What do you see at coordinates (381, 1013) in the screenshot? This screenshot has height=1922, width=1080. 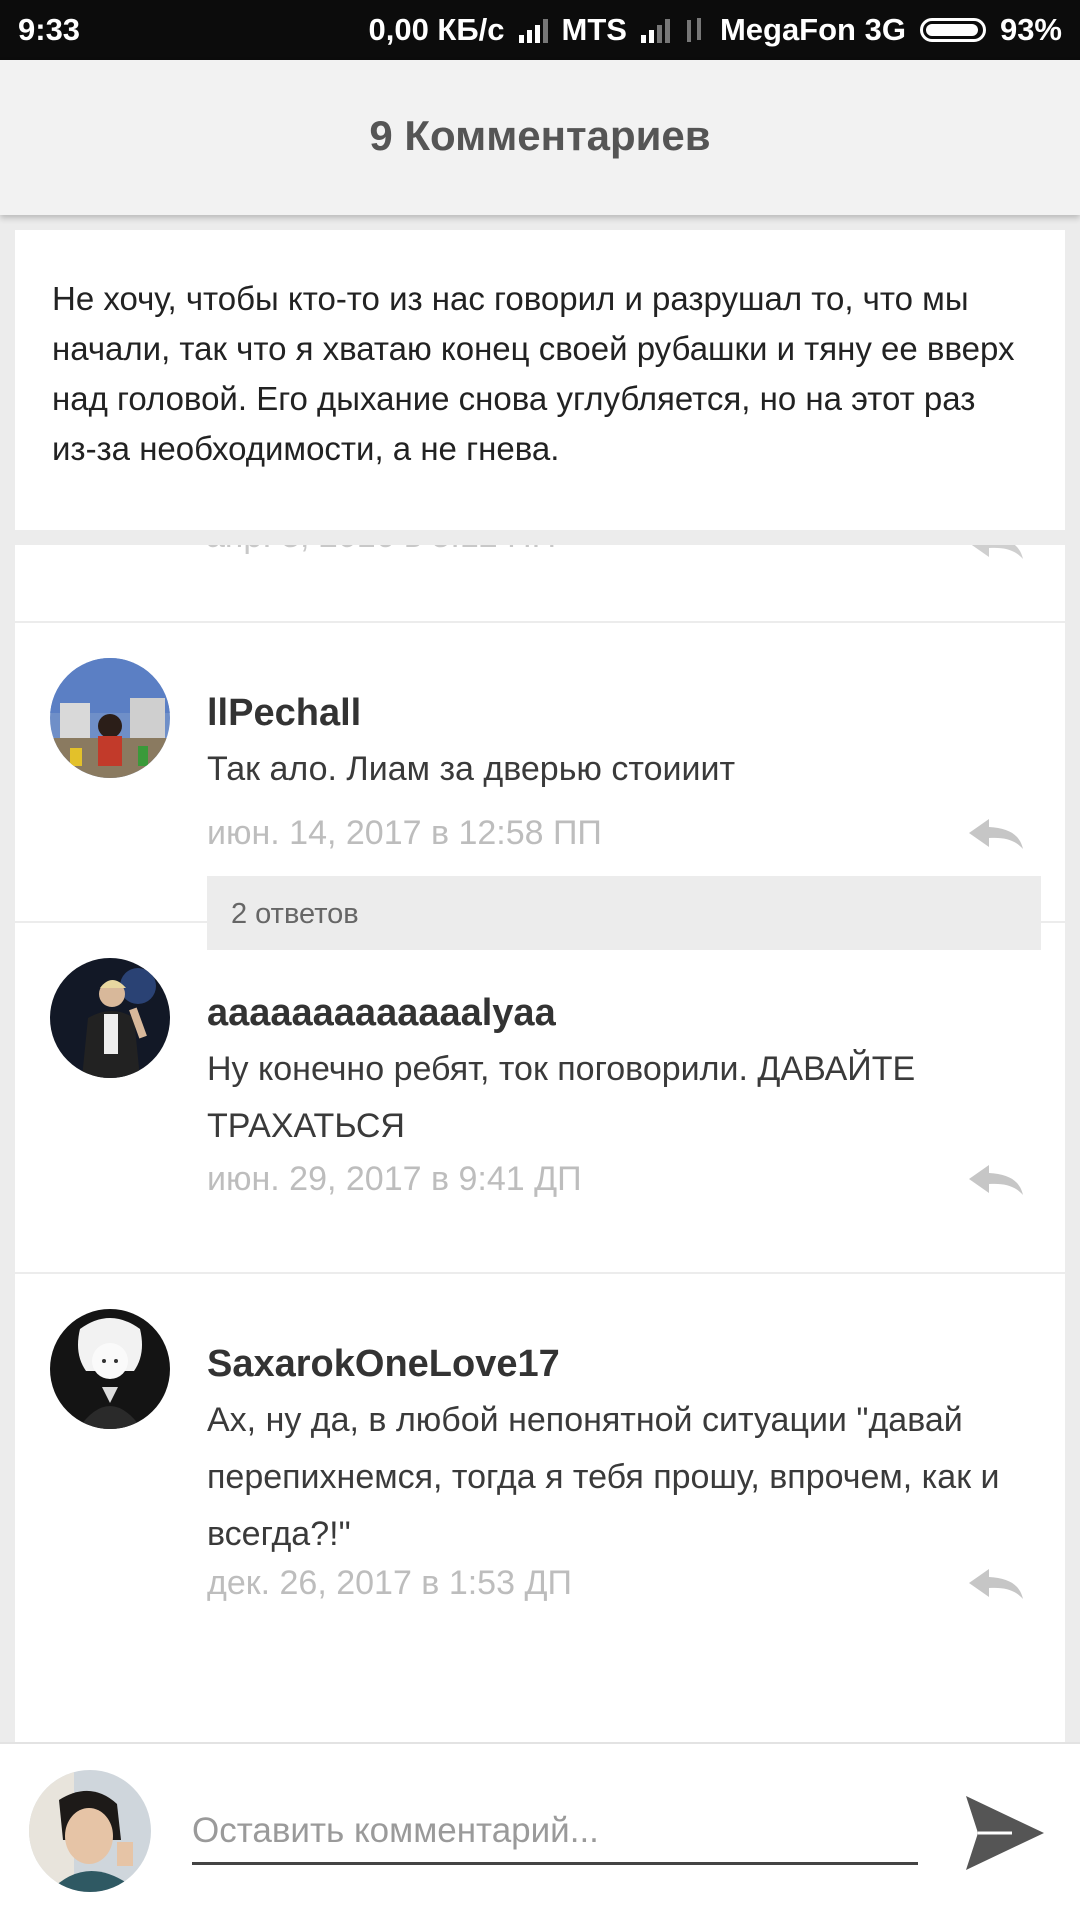 I see `comment-username: aaaaaaaaaaaaalyaa` at bounding box center [381, 1013].